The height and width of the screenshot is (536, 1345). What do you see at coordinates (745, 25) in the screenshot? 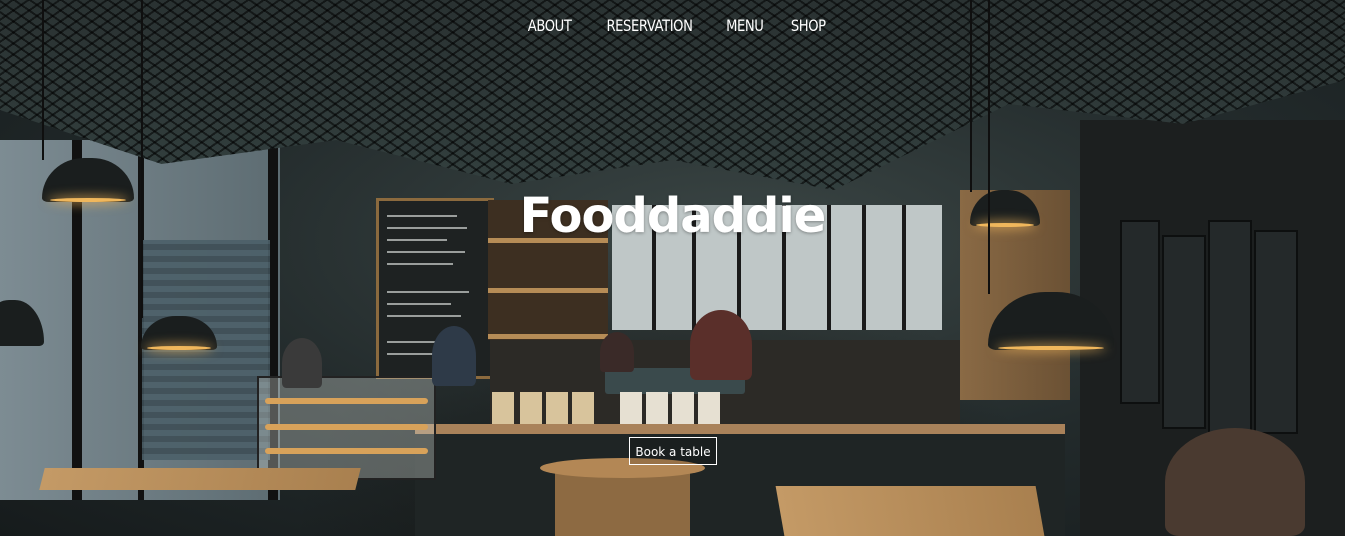
I see `nav-link-menu: MENU` at bounding box center [745, 25].